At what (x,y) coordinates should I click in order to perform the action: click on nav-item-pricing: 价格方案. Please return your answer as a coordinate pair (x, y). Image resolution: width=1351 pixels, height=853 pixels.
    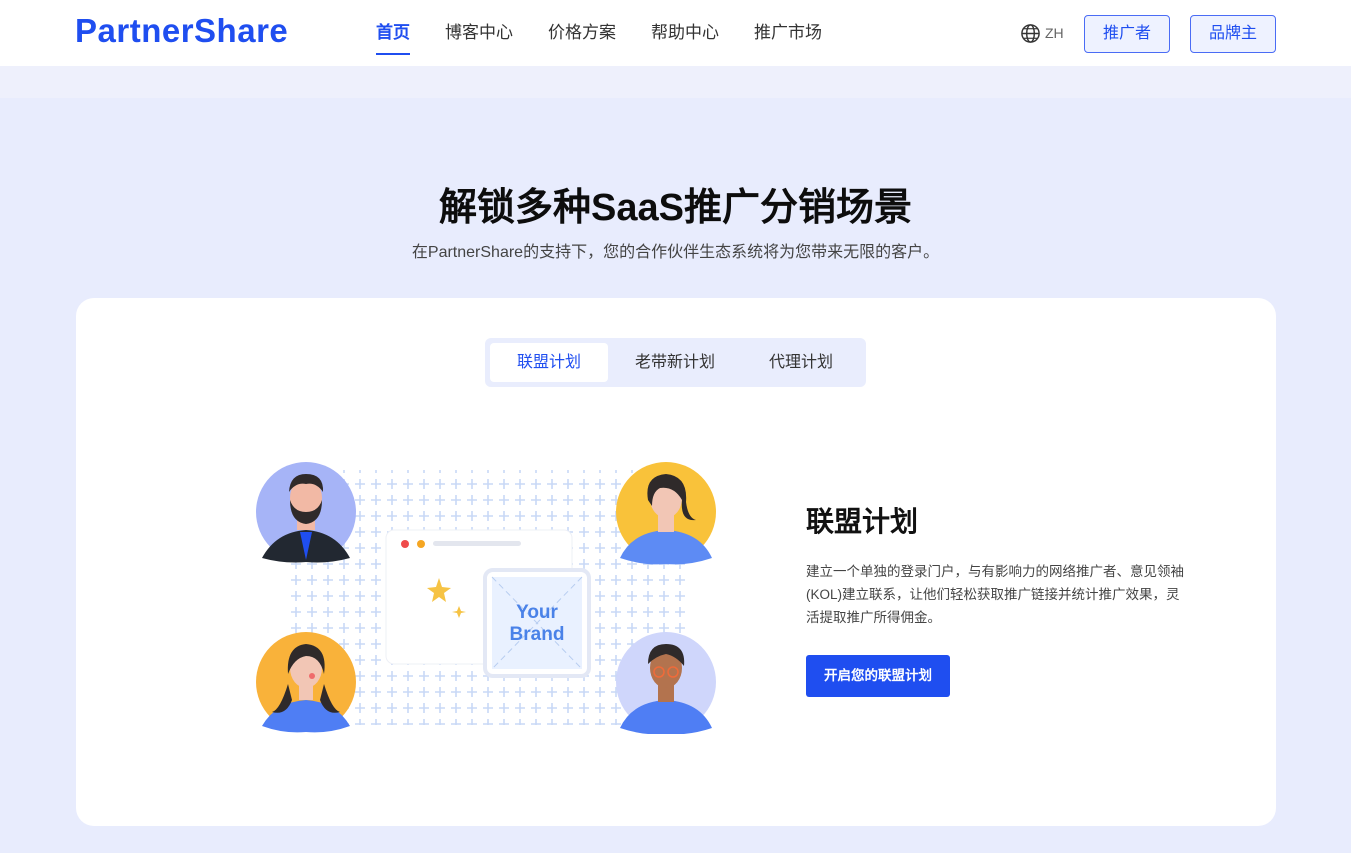
    Looking at the image, I should click on (582, 33).